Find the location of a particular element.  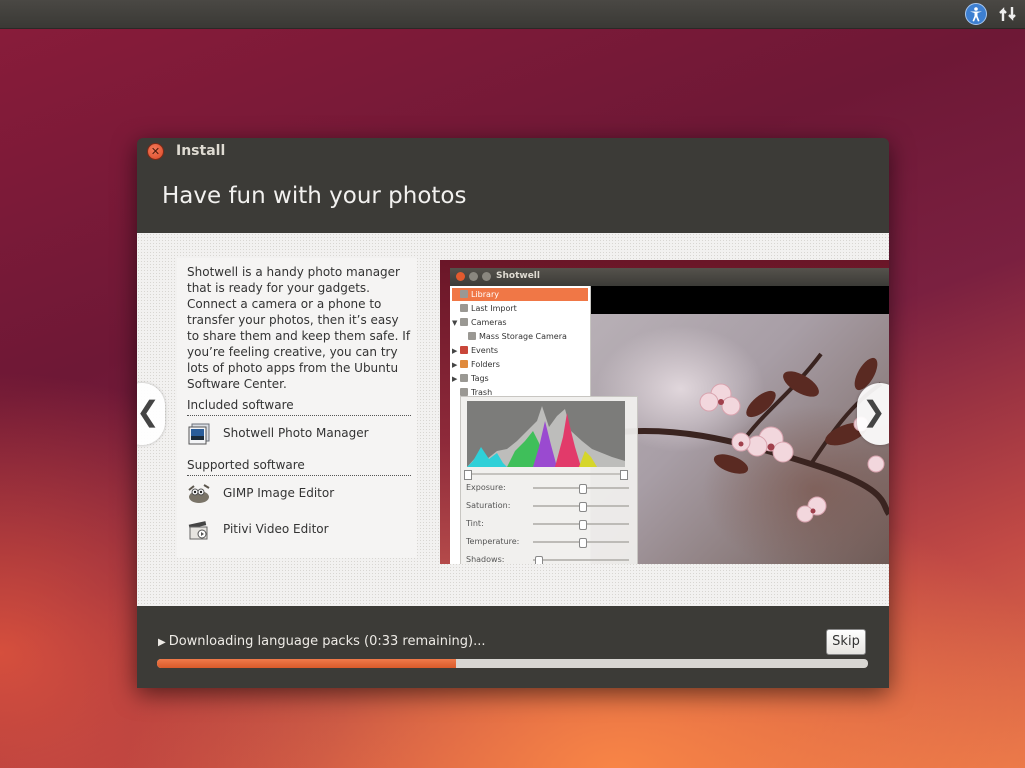

exposure-label: Exposure: is located at coordinates (486, 487).